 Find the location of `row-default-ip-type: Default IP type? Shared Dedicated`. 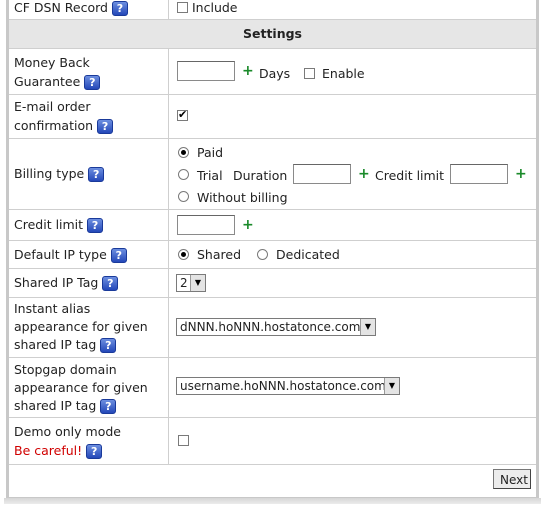

row-default-ip-type: Default IP type? Shared Dedicated is located at coordinates (272, 255).